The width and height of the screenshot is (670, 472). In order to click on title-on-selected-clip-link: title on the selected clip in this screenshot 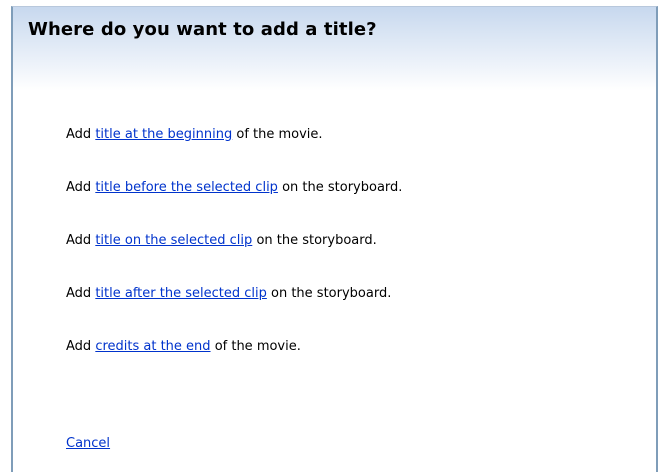, I will do `click(173, 240)`.